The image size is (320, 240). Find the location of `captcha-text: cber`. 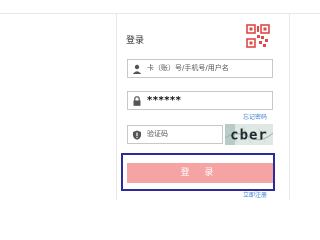

captcha-text: cber is located at coordinates (249, 136).